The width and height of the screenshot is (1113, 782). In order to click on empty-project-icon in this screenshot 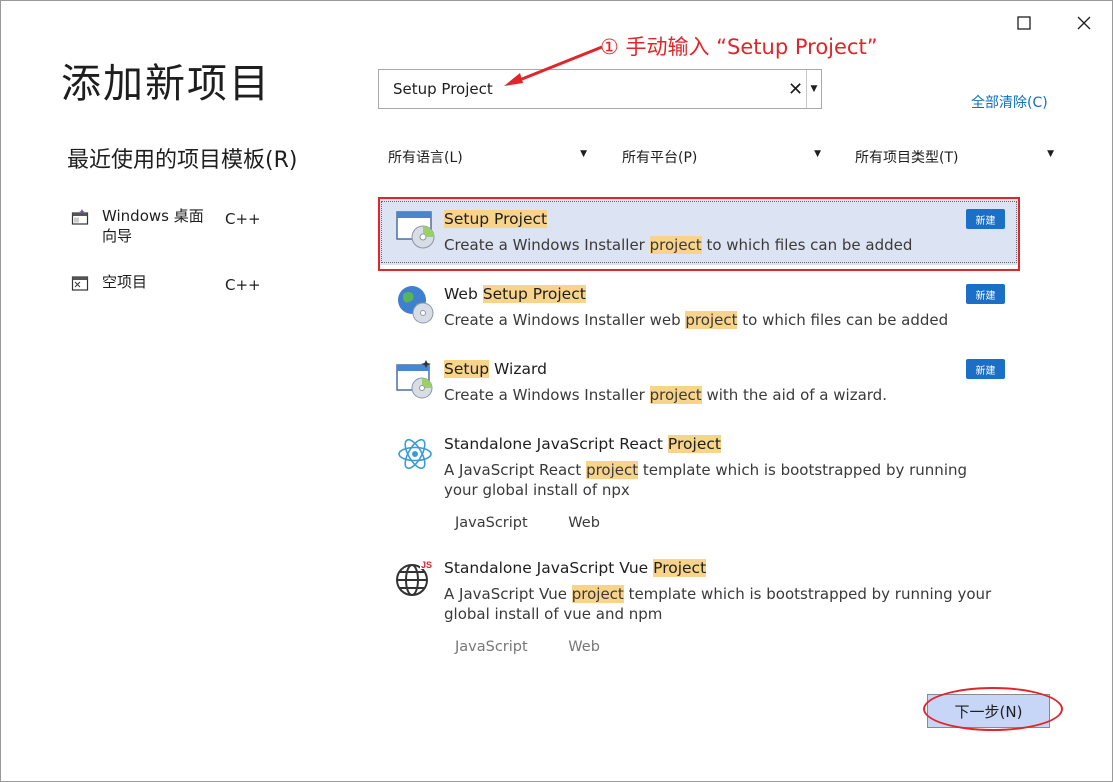, I will do `click(80, 283)`.